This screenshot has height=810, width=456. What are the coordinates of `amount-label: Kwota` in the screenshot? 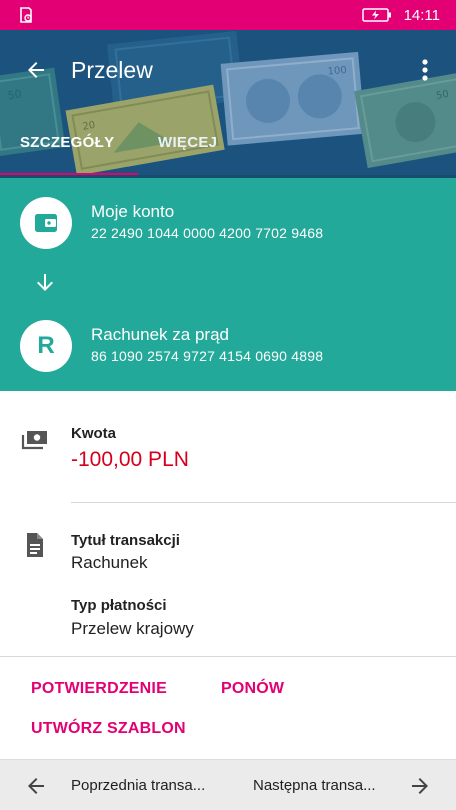 It's located at (93, 433).